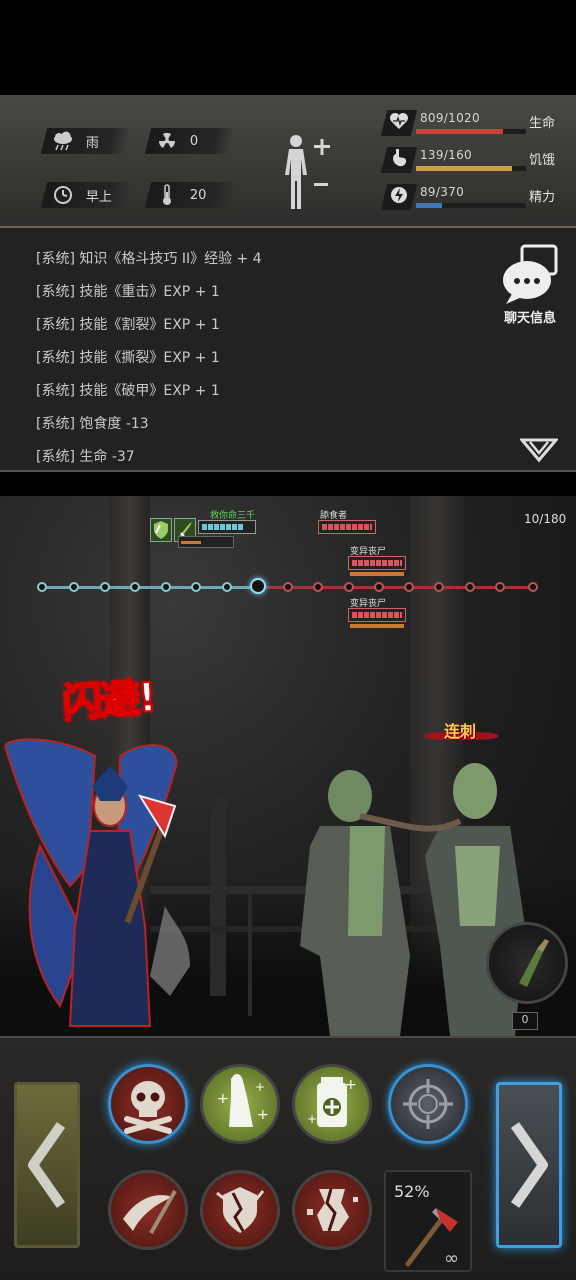 The image size is (576, 1280). I want to click on body-heal-icon: + + +, so click(243, 1100).